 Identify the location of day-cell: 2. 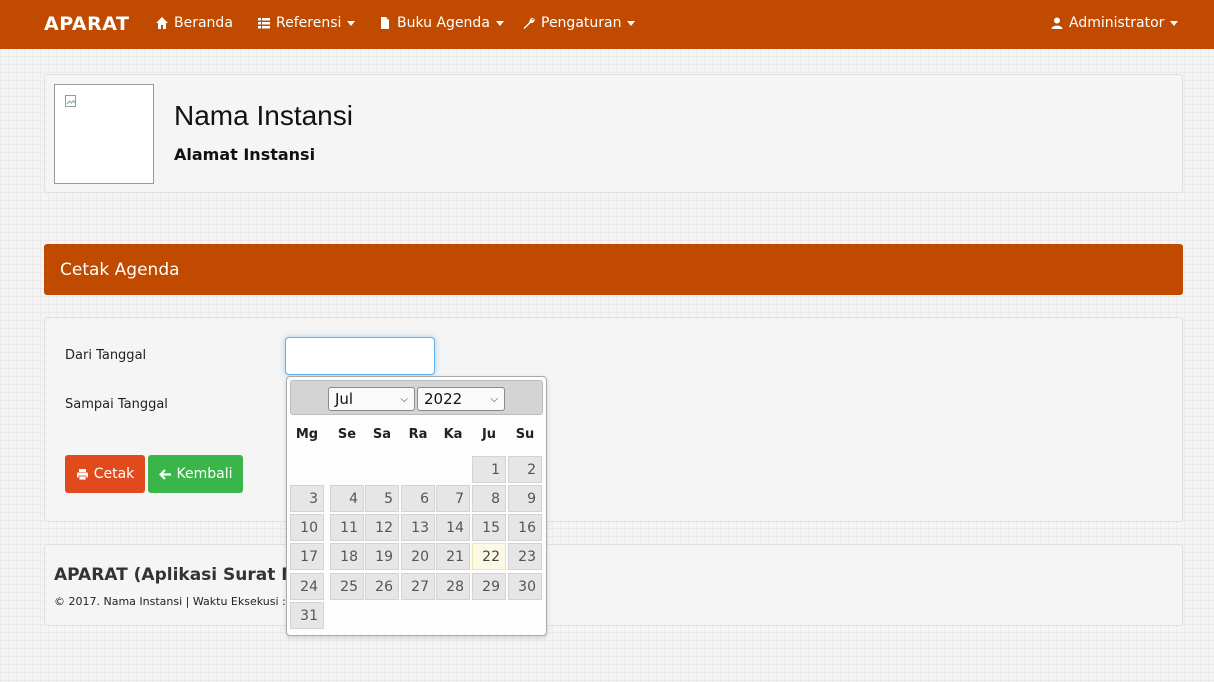
(525, 469).